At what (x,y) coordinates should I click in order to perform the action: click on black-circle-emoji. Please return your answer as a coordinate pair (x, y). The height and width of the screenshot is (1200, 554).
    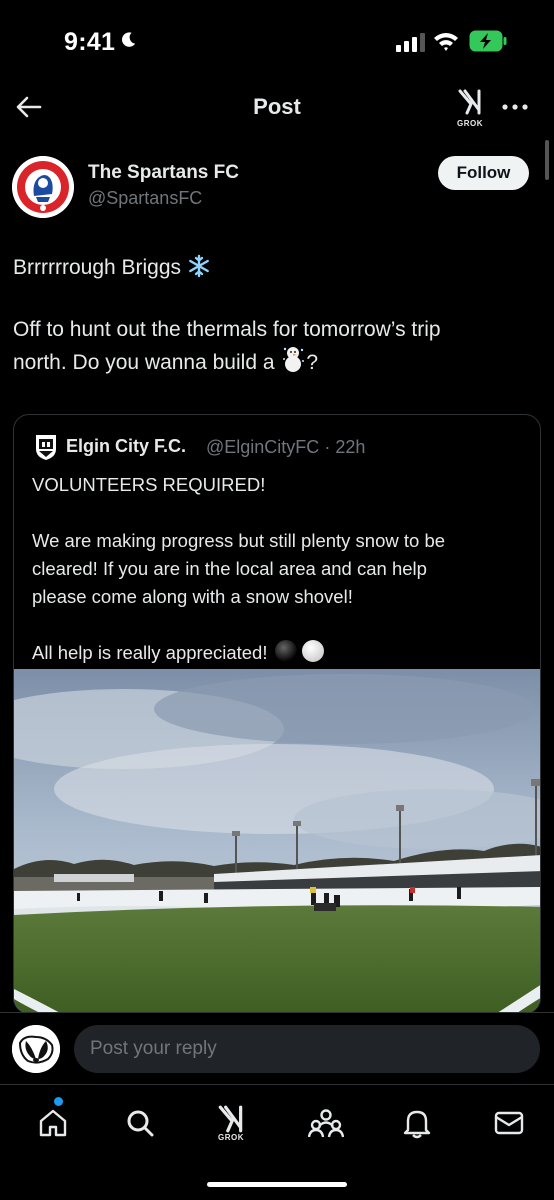
    Looking at the image, I should click on (285, 651).